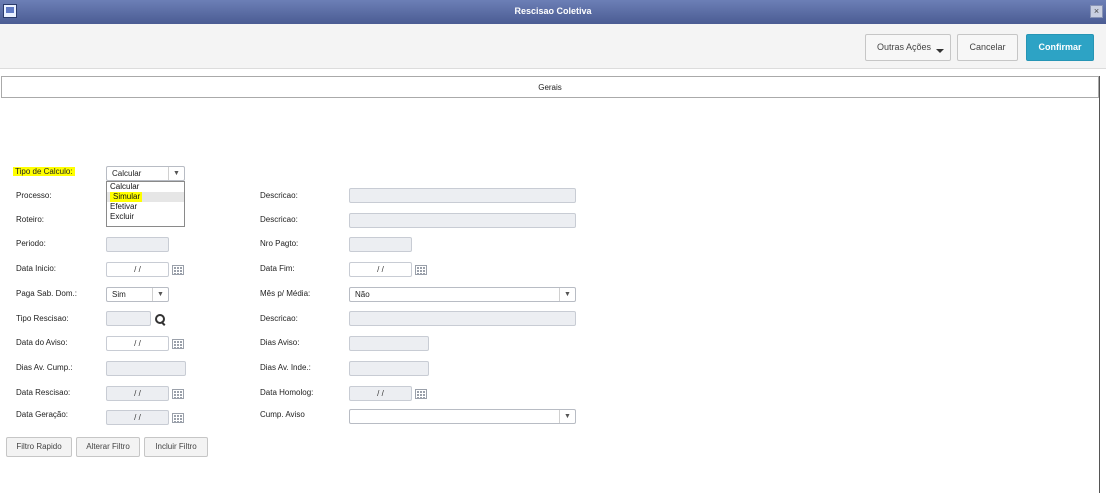 The width and height of the screenshot is (1106, 493). Describe the element at coordinates (137, 244) in the screenshot. I see `periodo-field` at that location.